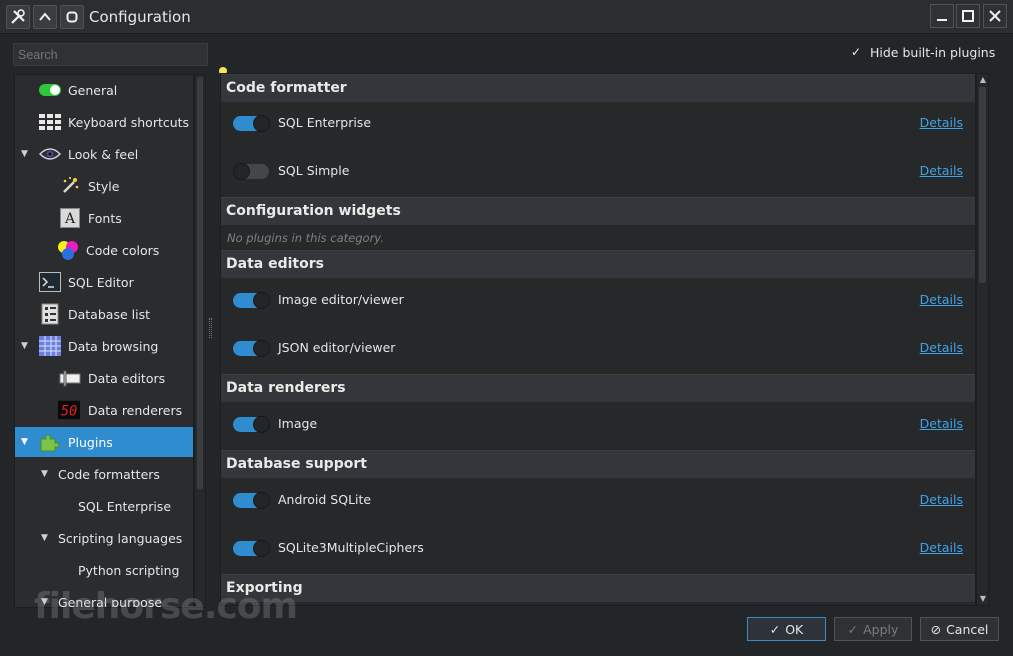  I want to click on cancel-button: ⊘ Cancel, so click(959, 629).